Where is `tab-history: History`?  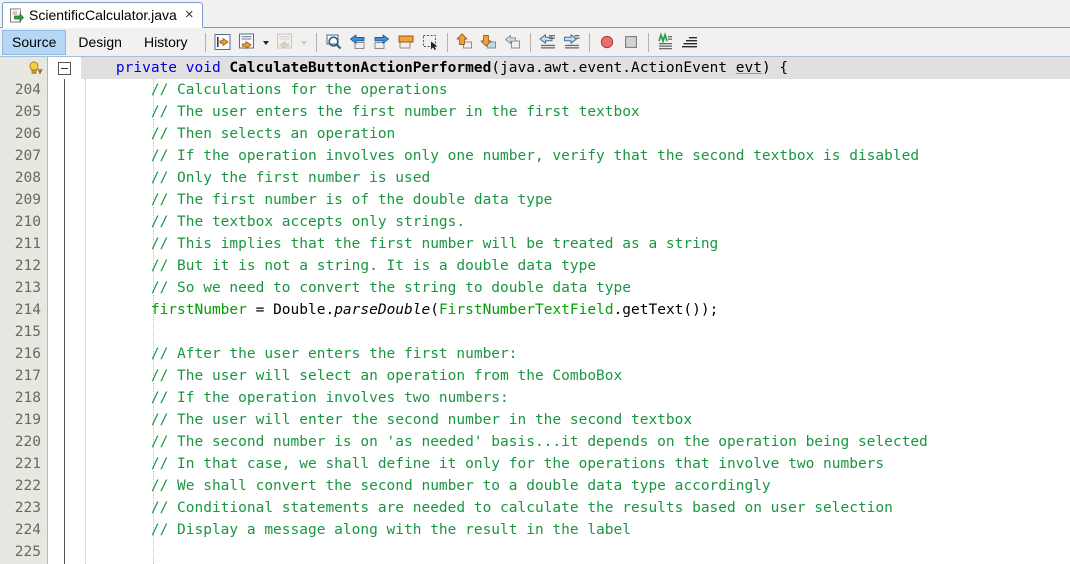 tab-history: History is located at coordinates (166, 42).